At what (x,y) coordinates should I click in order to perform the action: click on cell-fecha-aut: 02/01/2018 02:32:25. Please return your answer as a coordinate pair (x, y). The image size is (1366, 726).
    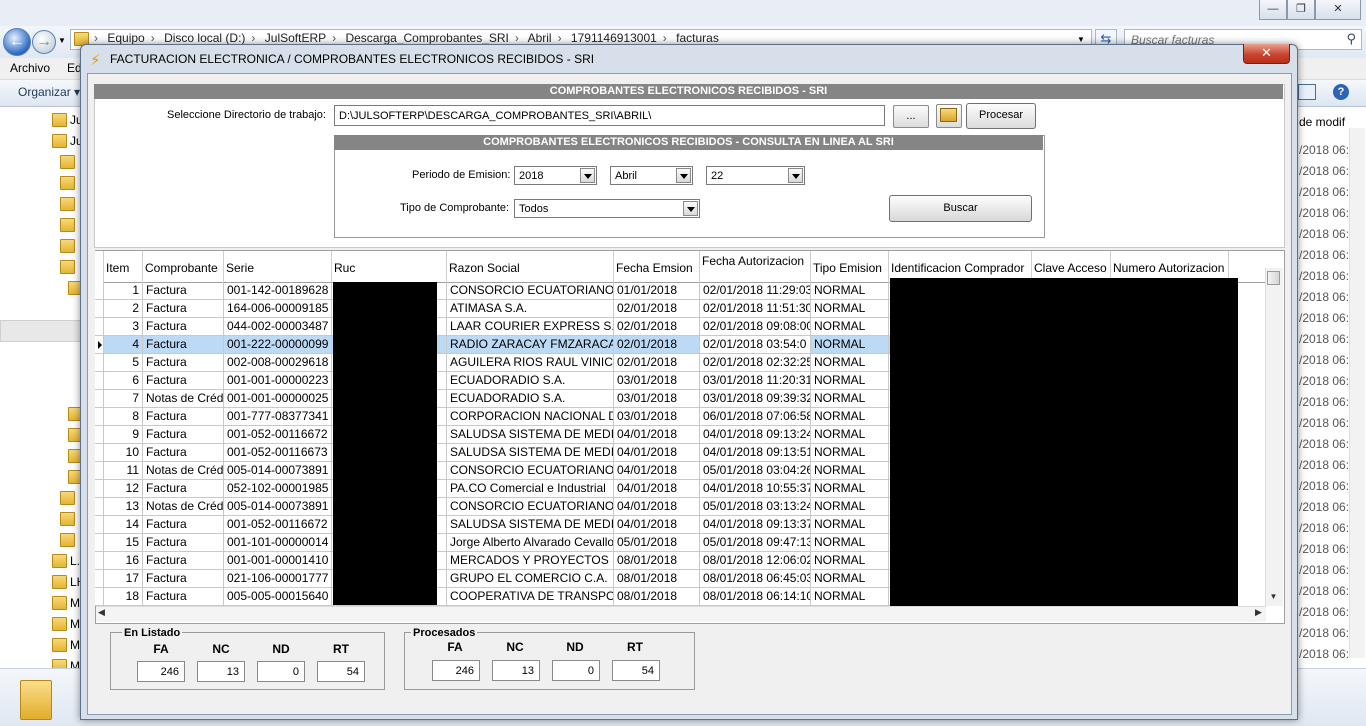
    Looking at the image, I should click on (755, 363).